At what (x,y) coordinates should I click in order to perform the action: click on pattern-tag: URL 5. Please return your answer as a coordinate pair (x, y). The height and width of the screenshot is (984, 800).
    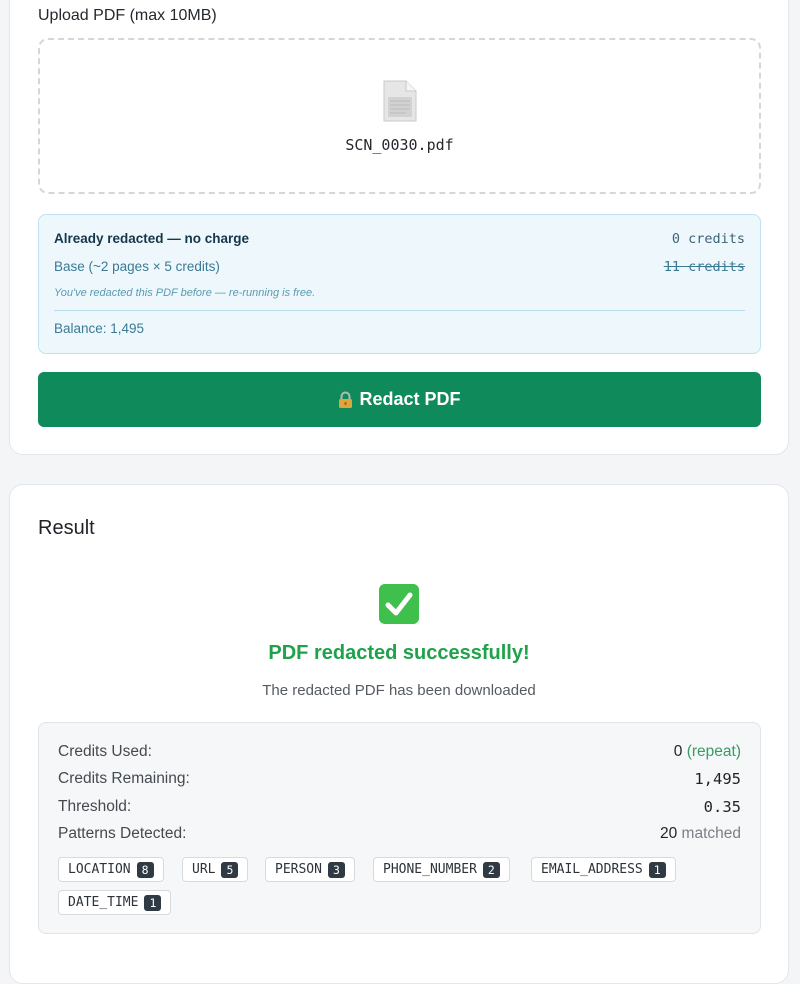
    Looking at the image, I should click on (215, 869).